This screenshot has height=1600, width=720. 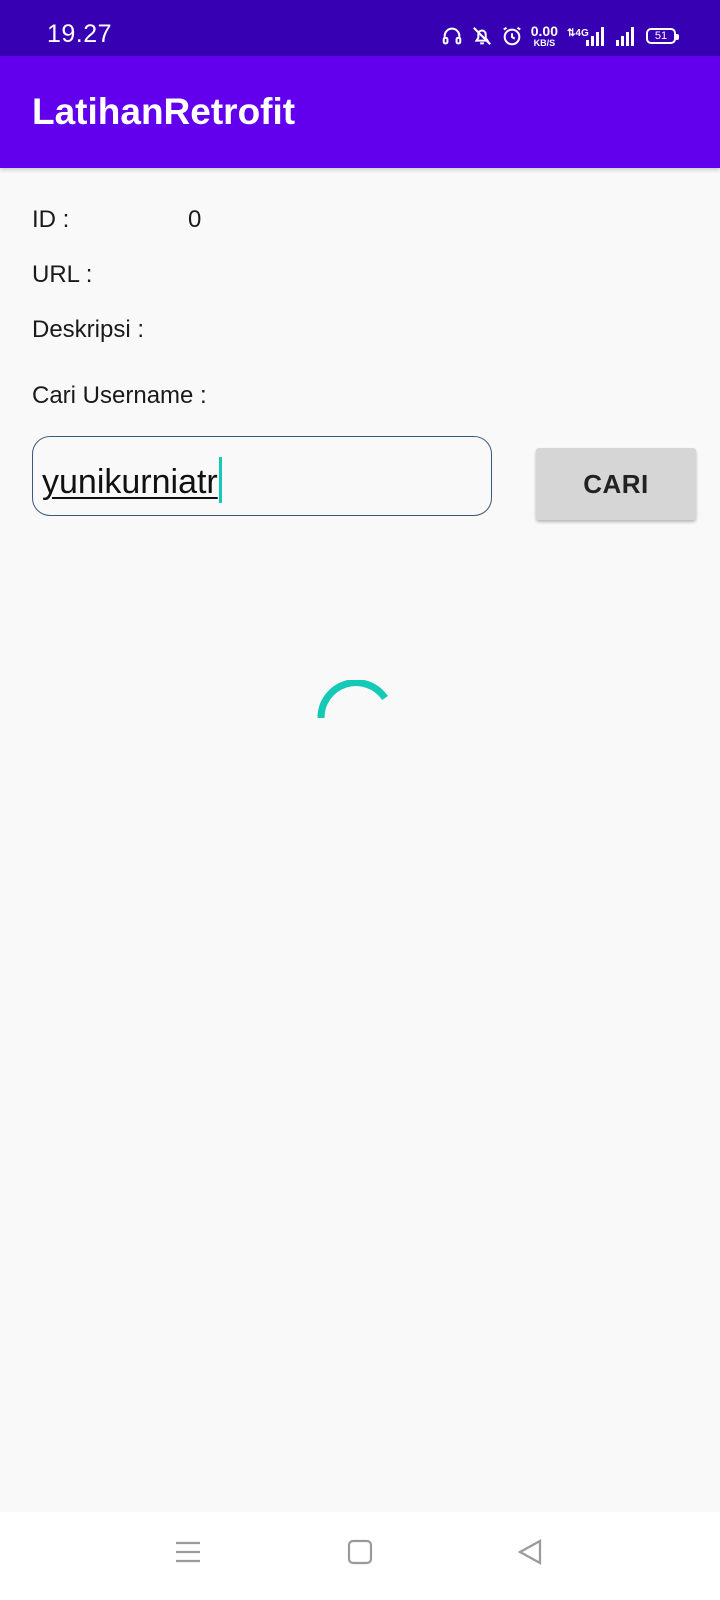 What do you see at coordinates (262, 476) in the screenshot?
I see `username-search-input: yunikurniatr` at bounding box center [262, 476].